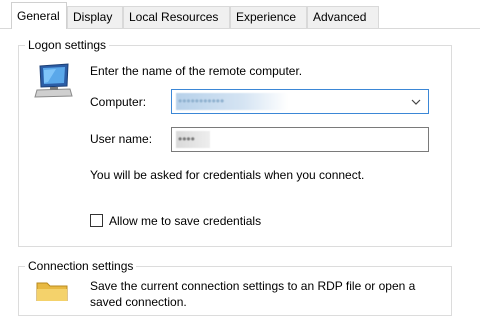  What do you see at coordinates (300, 139) in the screenshot?
I see `user-name-input: ••••` at bounding box center [300, 139].